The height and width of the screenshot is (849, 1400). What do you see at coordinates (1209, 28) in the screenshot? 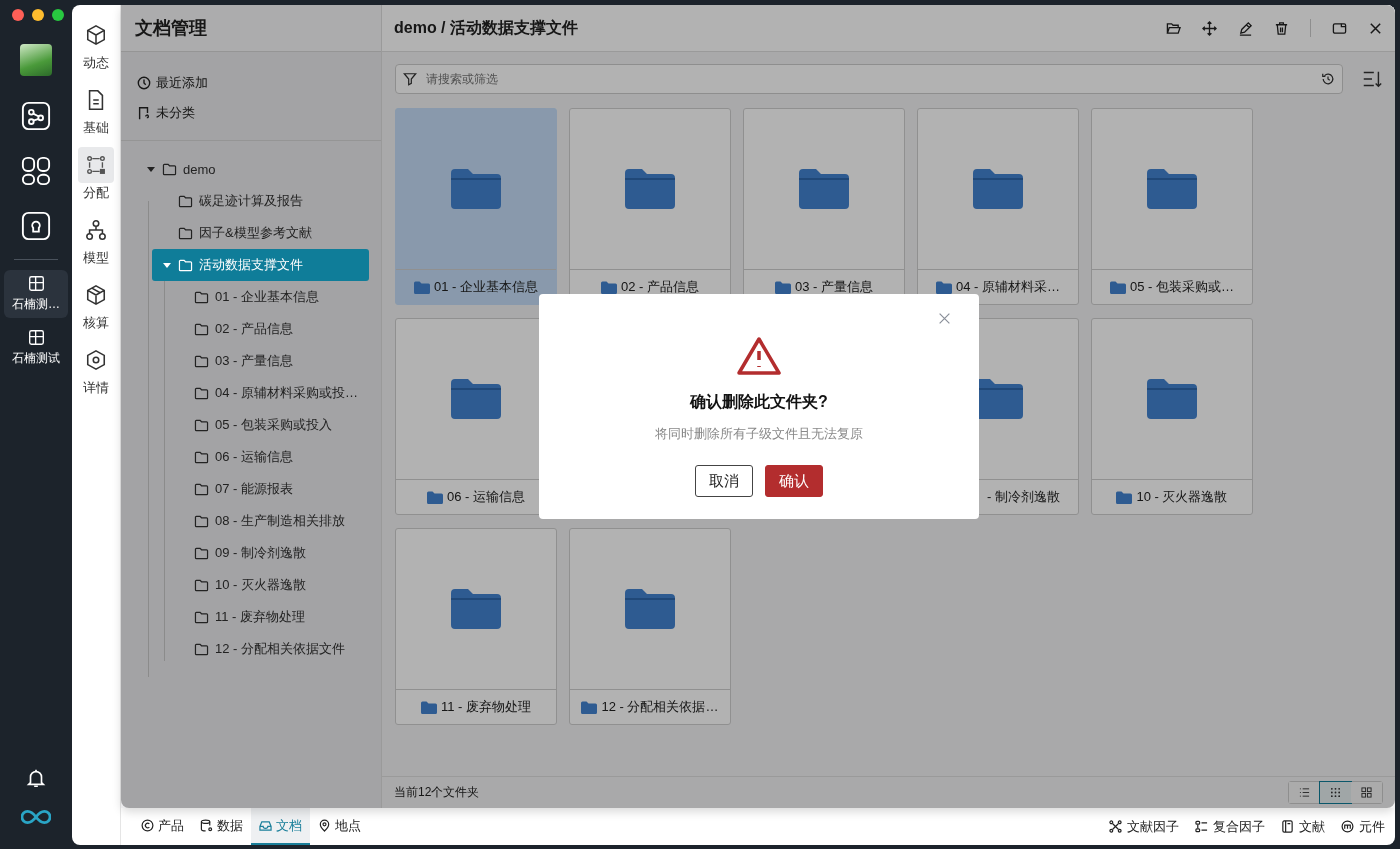
I see `move-arrows-icon` at bounding box center [1209, 28].